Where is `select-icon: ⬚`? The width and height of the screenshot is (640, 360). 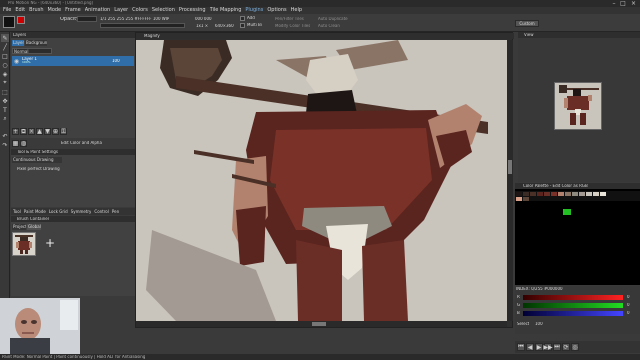 select-icon: ⬚ is located at coordinates (5, 92).